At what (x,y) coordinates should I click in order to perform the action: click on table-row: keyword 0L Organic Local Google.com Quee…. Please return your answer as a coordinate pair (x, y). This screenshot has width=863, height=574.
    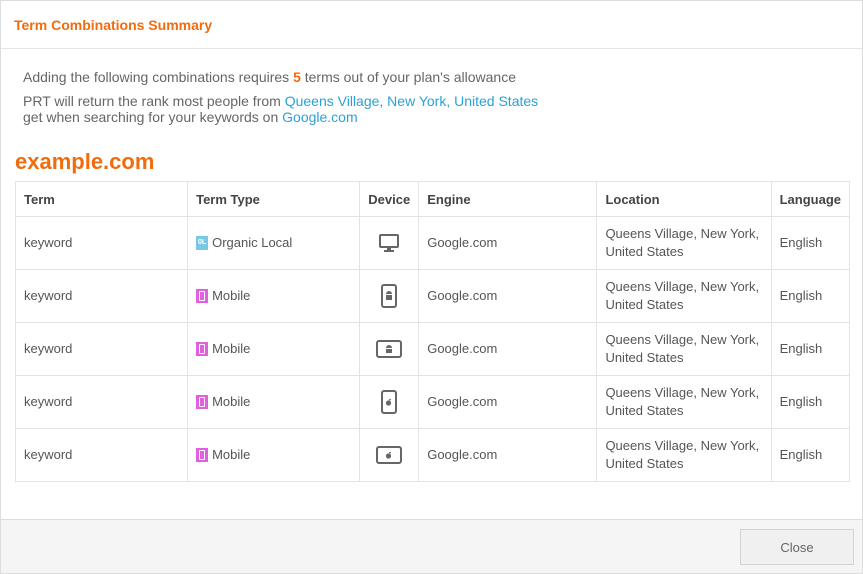
    Looking at the image, I should click on (432, 243).